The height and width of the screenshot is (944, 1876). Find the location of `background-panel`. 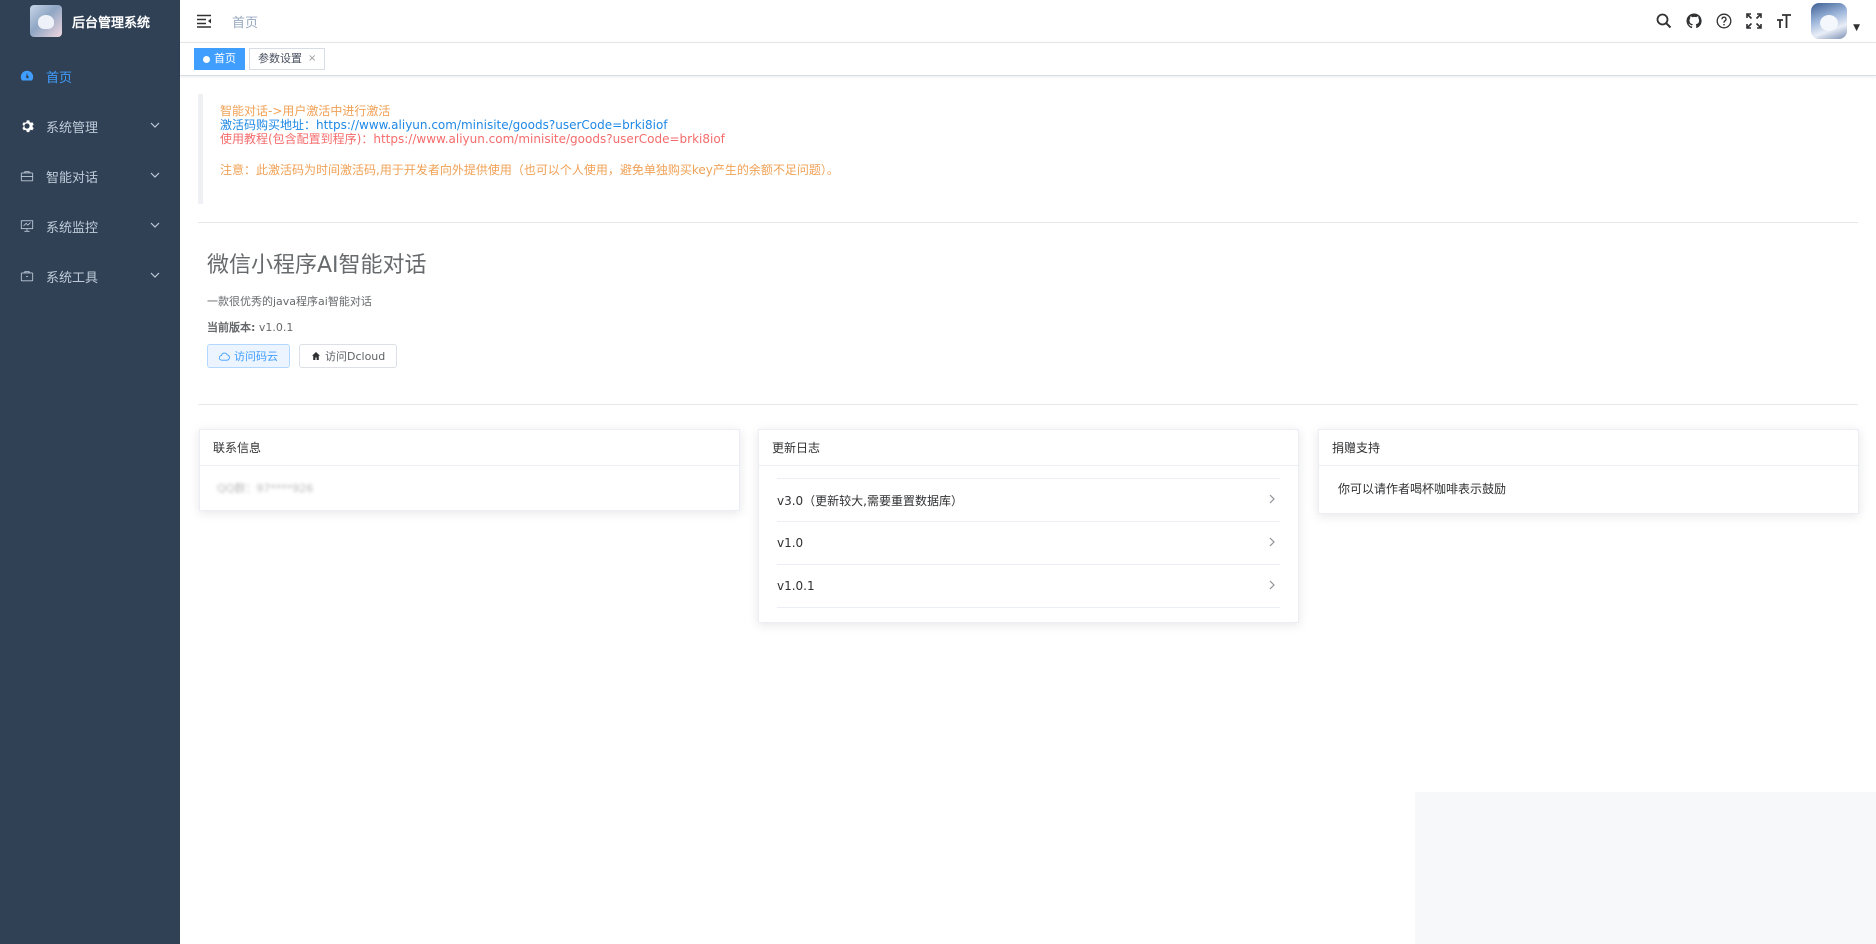

background-panel is located at coordinates (1645, 868).